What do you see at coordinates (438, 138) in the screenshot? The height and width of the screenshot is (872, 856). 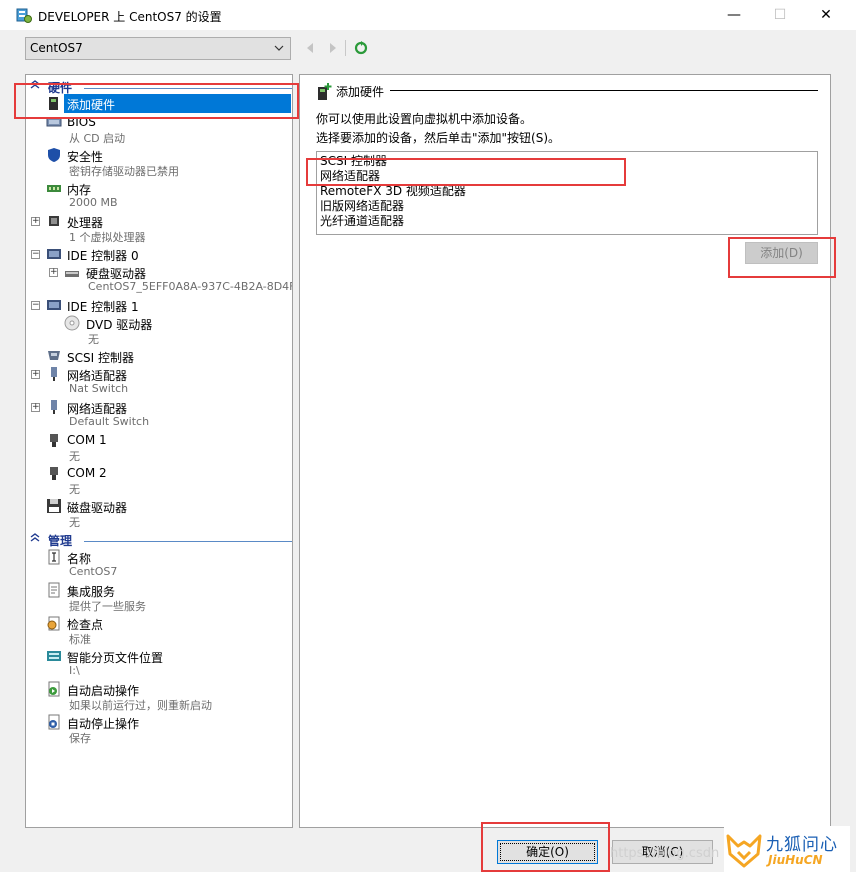 I see `panel-instruction: 选择要添加的设备，然后单击"添加"按钮(S)。` at bounding box center [438, 138].